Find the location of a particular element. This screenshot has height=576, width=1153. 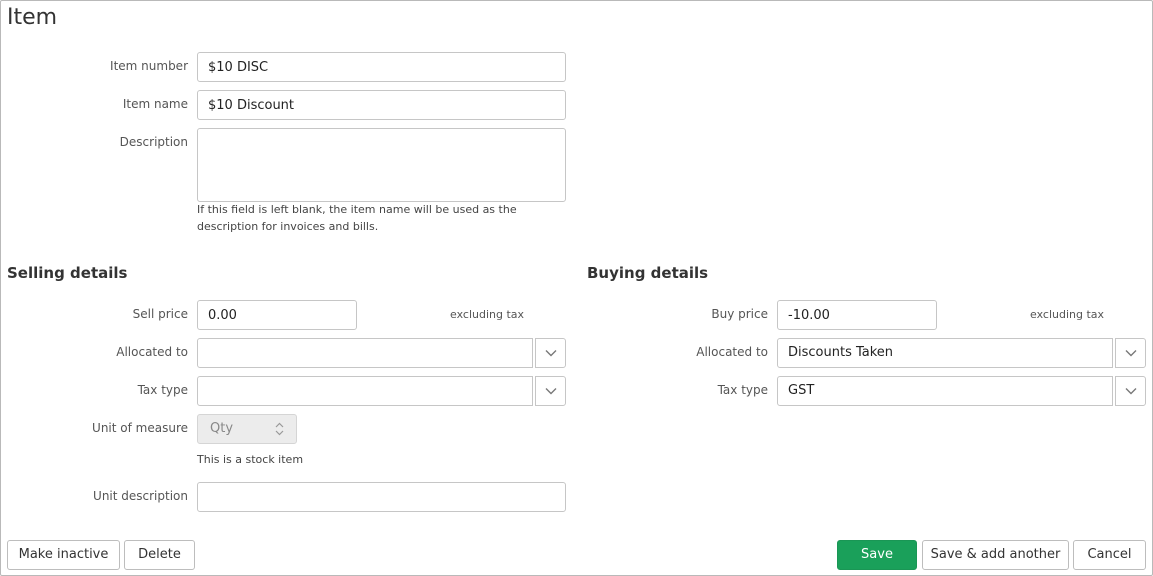

buy-allocated-label: Allocated to is located at coordinates (732, 352).